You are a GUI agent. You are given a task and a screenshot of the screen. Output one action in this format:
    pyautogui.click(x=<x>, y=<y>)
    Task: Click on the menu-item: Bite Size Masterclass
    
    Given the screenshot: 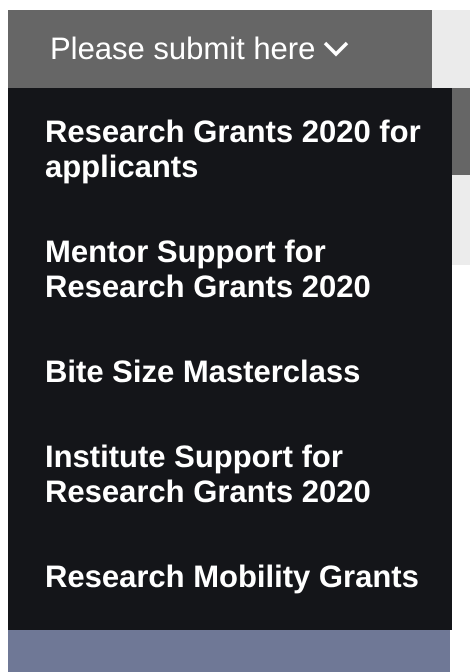 What is the action you would take?
    pyautogui.click(x=235, y=371)
    